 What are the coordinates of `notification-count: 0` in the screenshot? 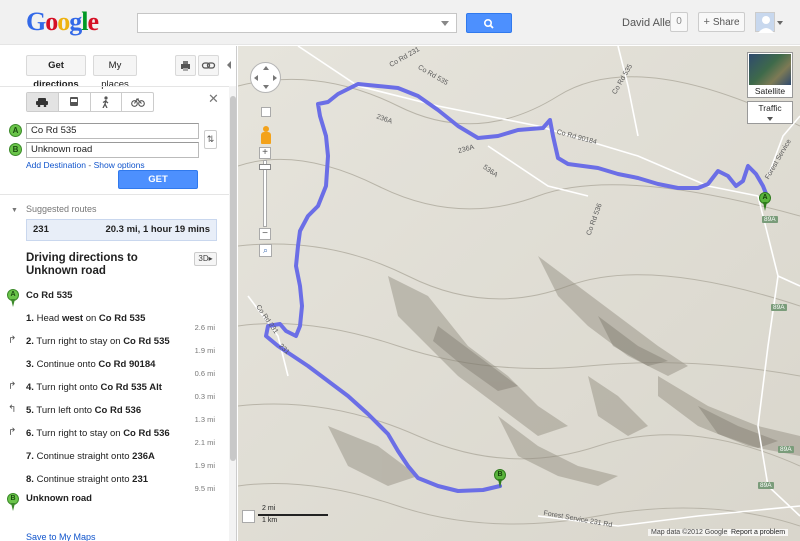 It's located at (679, 22).